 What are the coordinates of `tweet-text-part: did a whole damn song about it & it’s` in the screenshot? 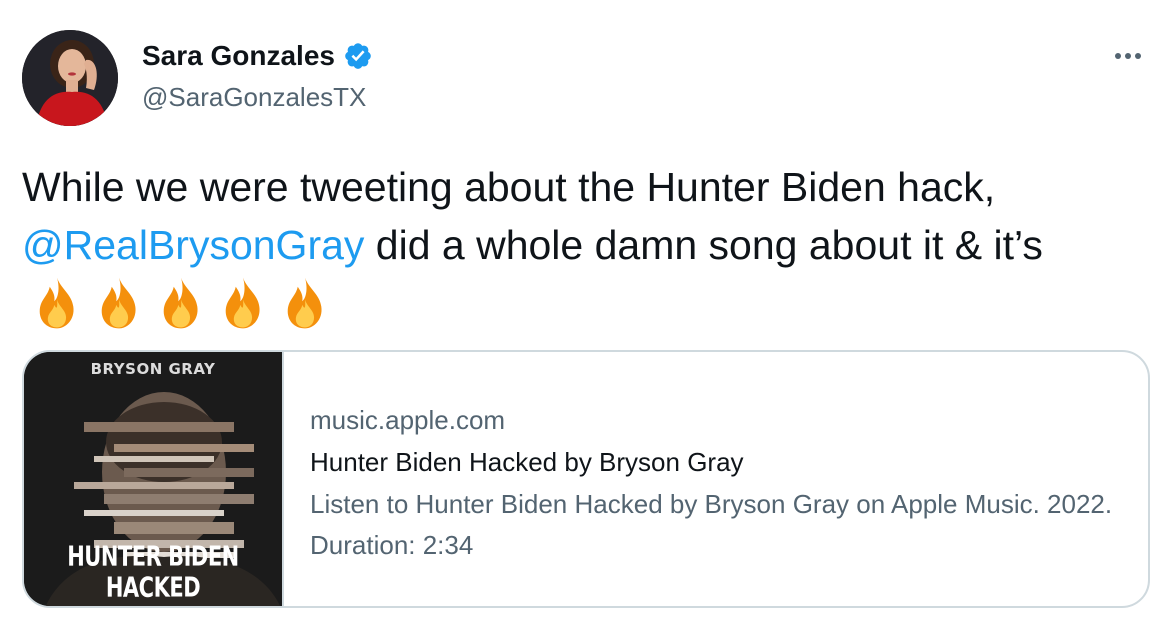 It's located at (703, 245).